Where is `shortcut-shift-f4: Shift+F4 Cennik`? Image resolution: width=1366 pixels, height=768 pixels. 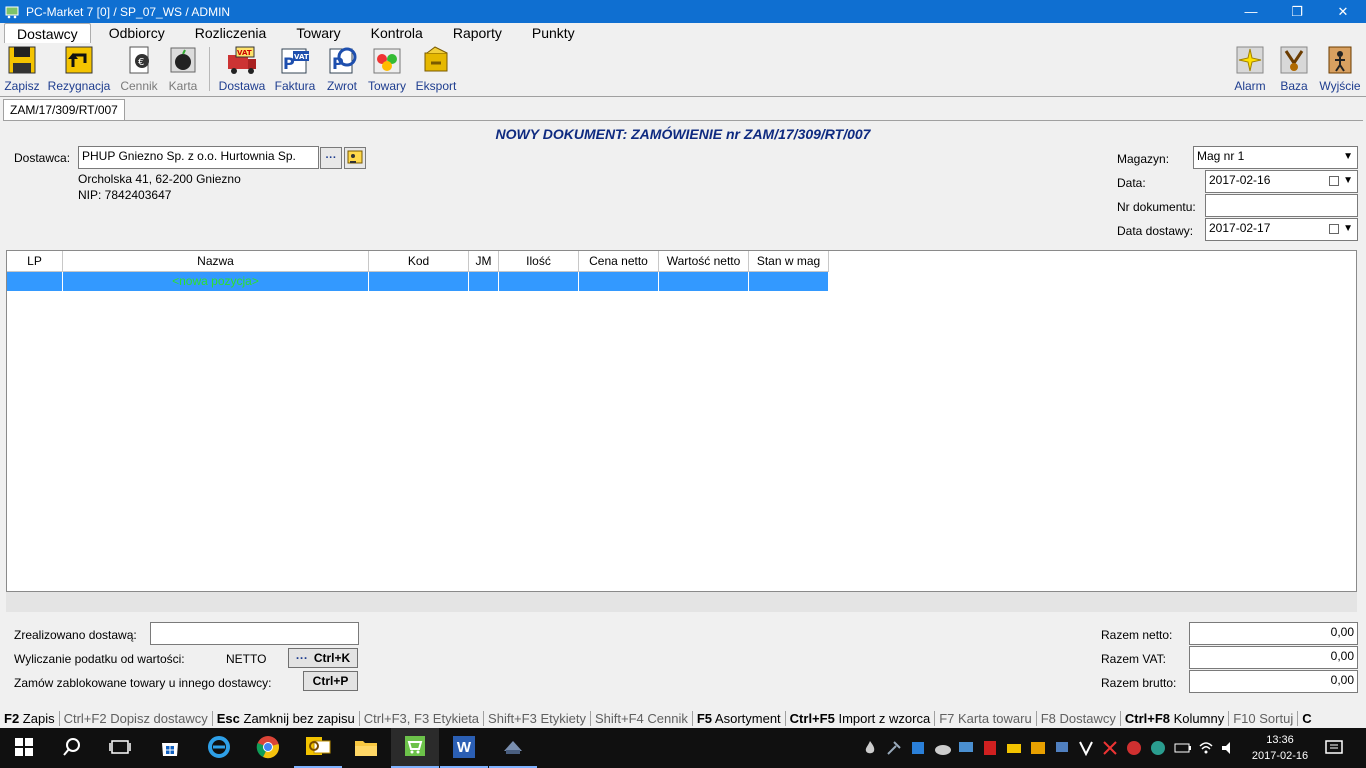 shortcut-shift-f4: Shift+F4 Cennik is located at coordinates (642, 718).